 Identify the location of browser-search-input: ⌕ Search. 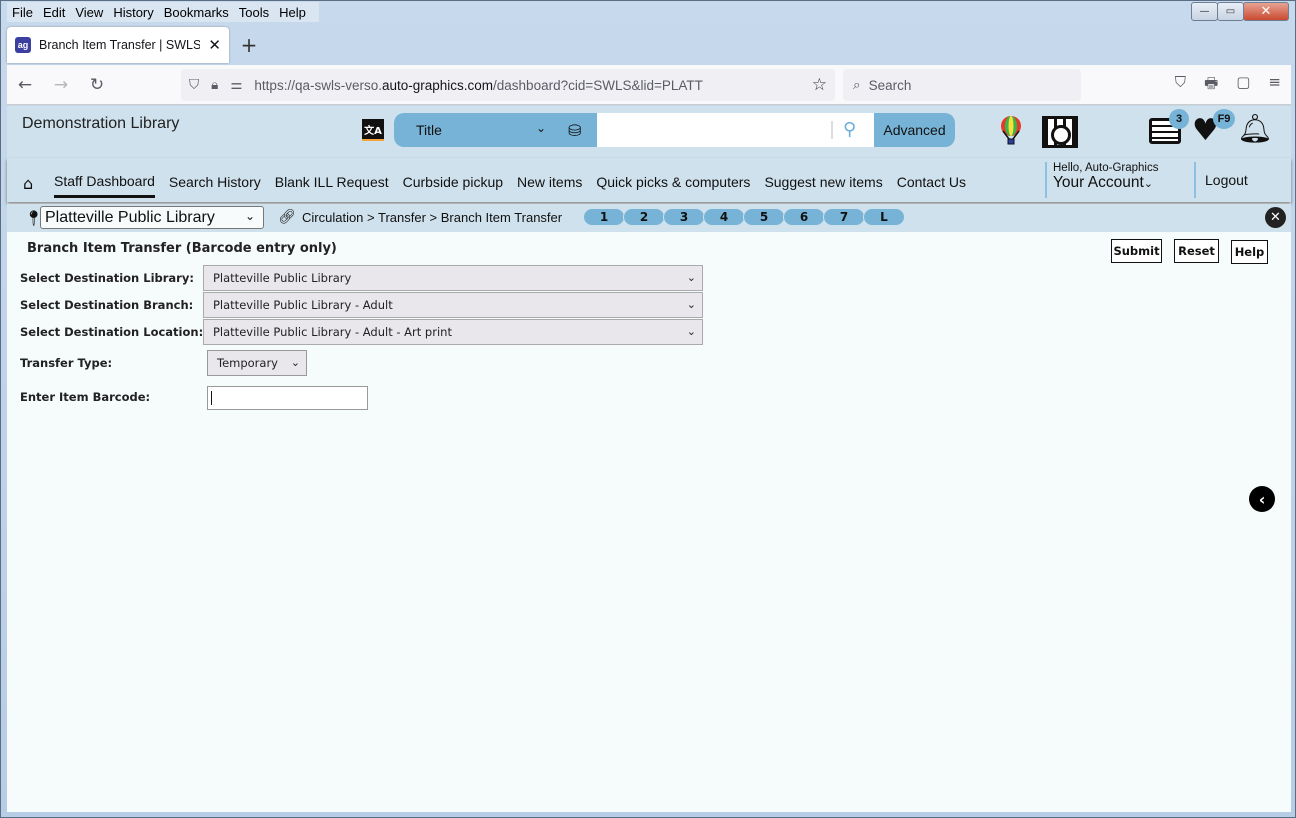
(962, 85).